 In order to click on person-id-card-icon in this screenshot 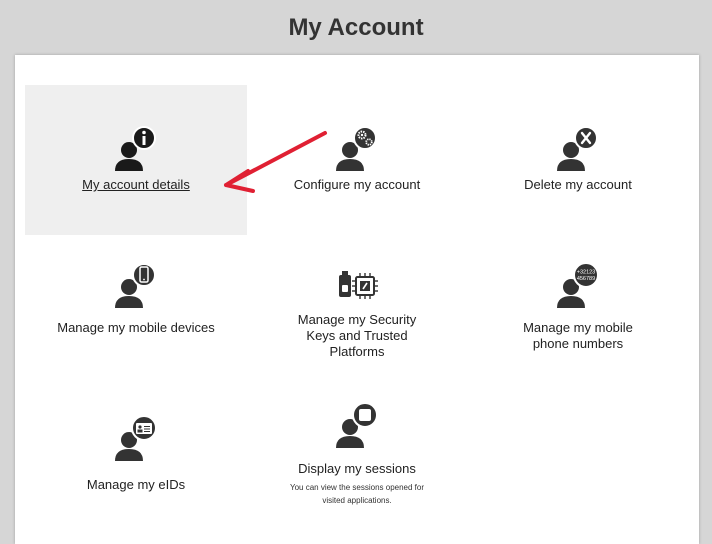, I will do `click(136, 438)`.